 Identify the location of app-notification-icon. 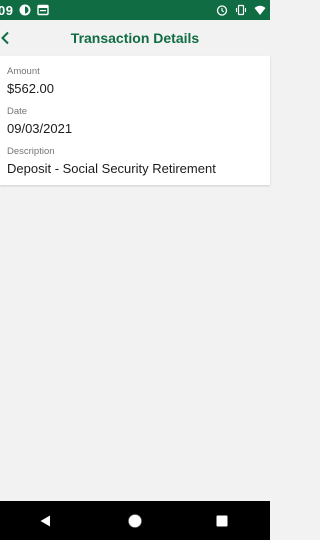
(25, 10).